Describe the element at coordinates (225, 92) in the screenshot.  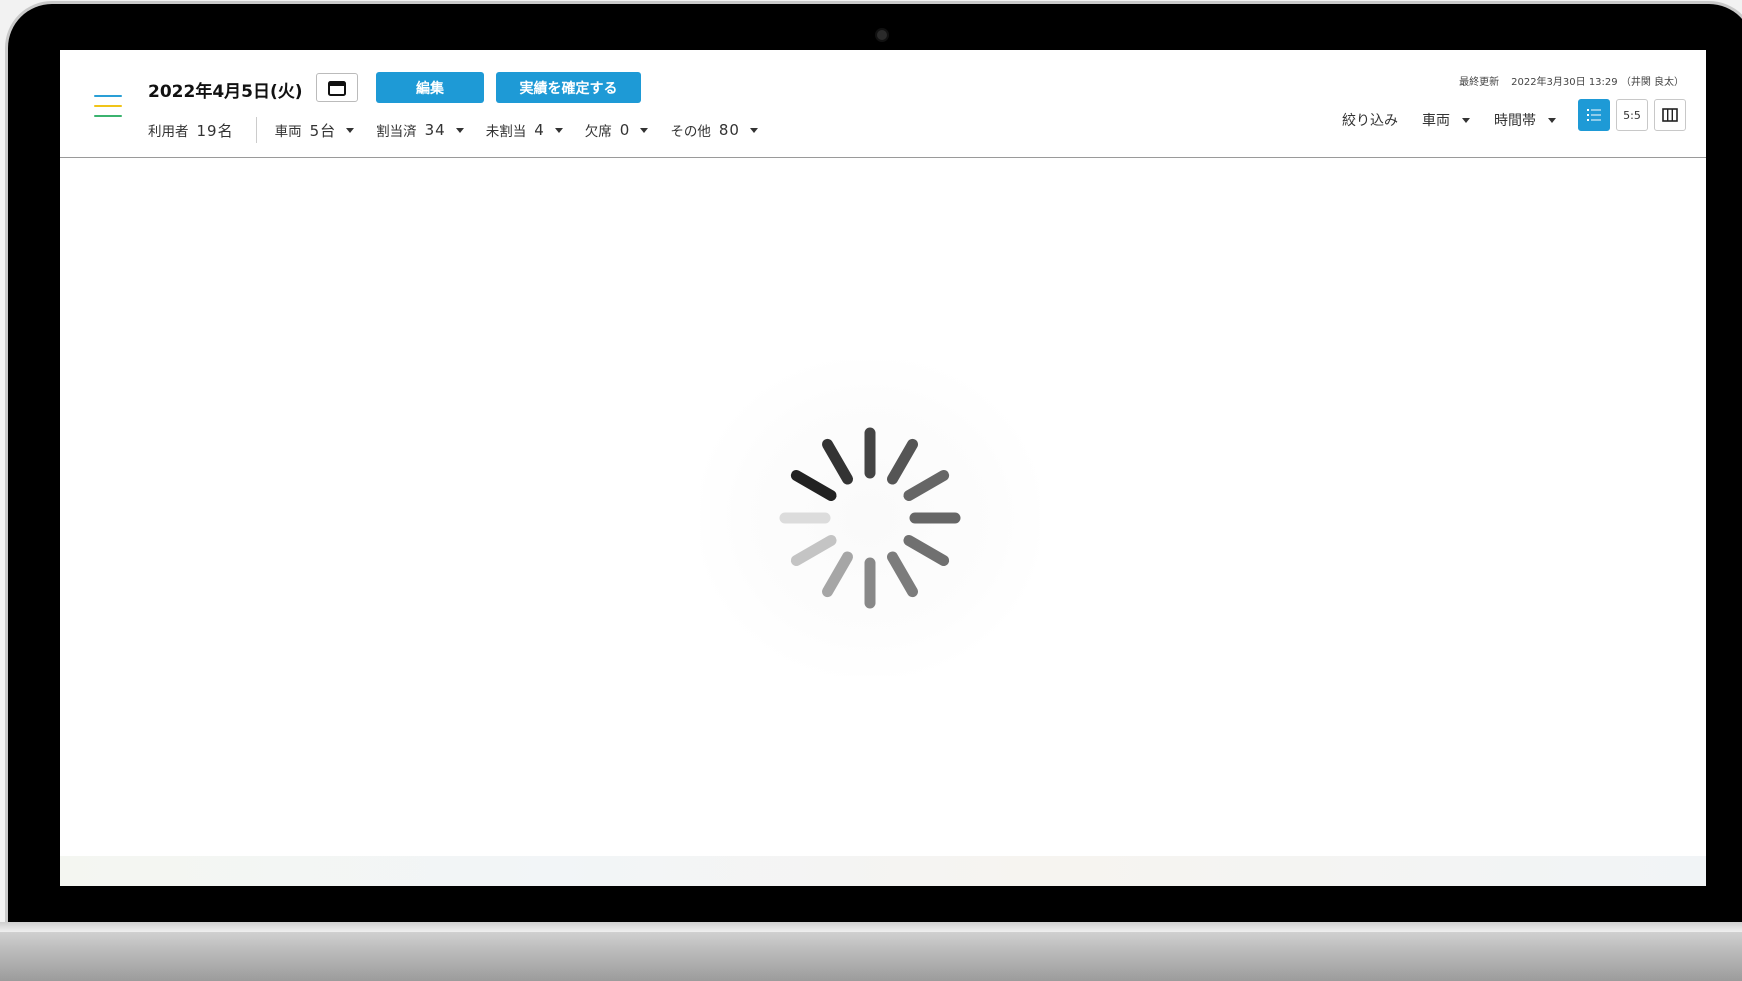
I see `page-date-title: 2022年4月5日(火)` at that location.